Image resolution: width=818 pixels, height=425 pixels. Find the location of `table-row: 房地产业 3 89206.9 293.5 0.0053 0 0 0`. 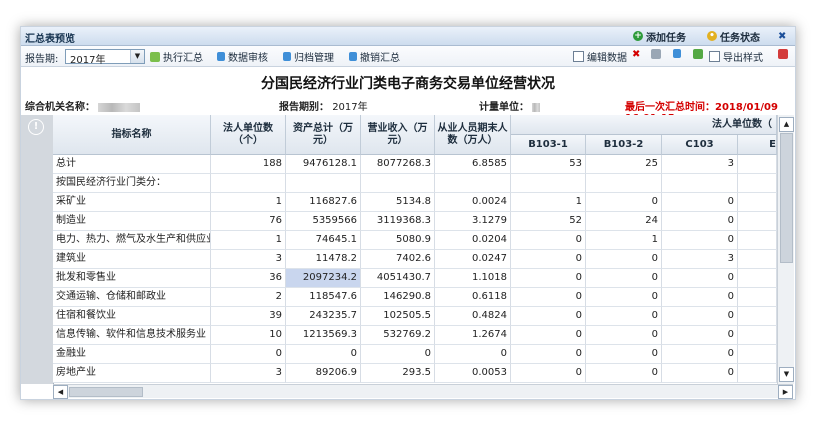

table-row: 房地产业 3 89206.9 293.5 0.0053 0 0 0 is located at coordinates (415, 373).